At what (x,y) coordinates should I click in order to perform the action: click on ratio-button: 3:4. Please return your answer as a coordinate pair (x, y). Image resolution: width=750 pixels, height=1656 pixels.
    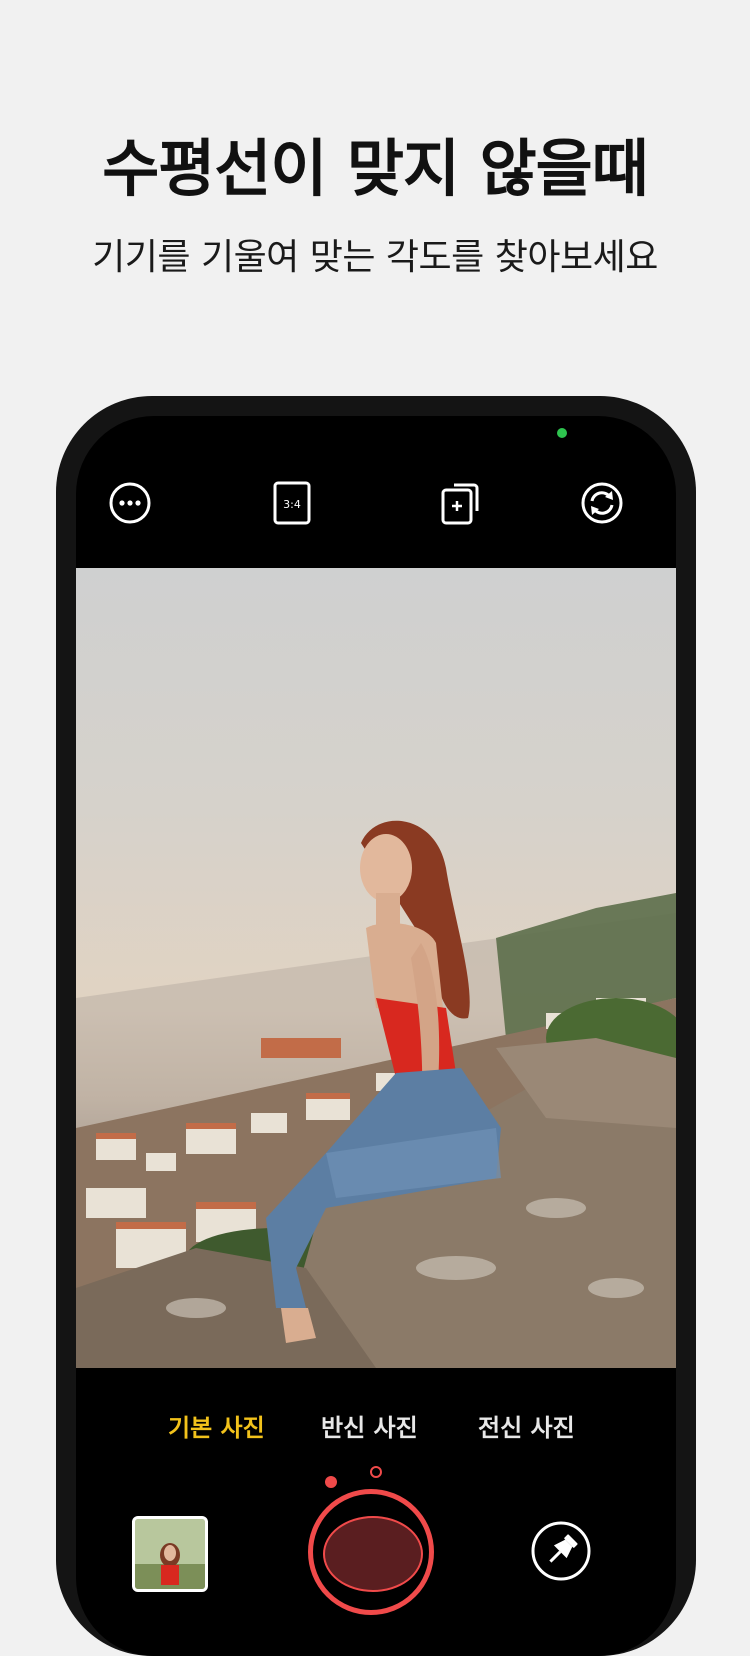
    Looking at the image, I should click on (292, 503).